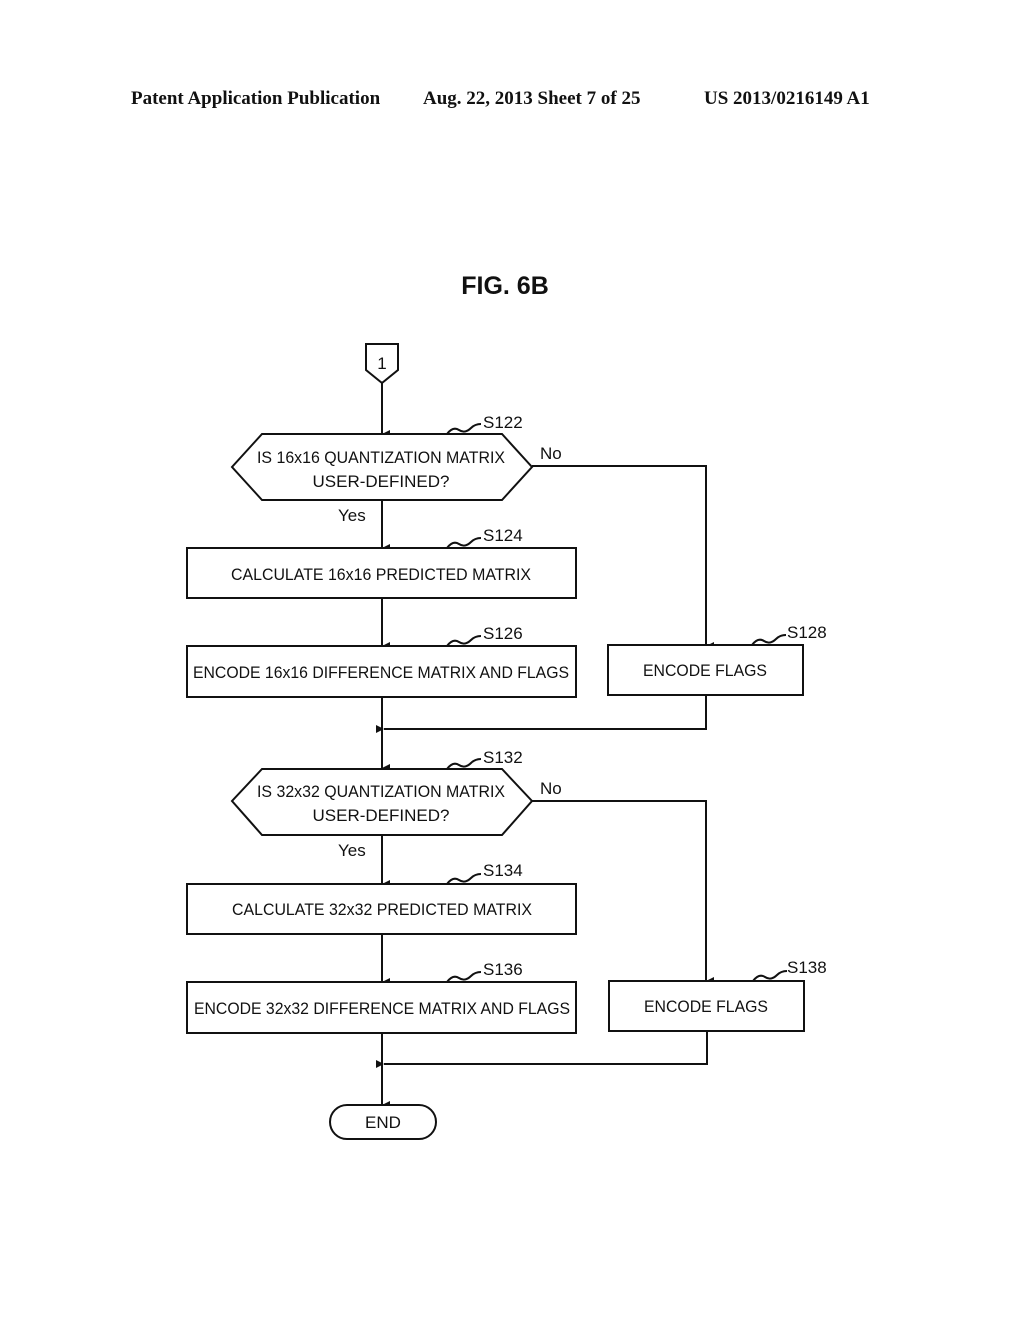 Image resolution: width=1024 pixels, height=1320 pixels. I want to click on decision-s132-shape, so click(382, 802).